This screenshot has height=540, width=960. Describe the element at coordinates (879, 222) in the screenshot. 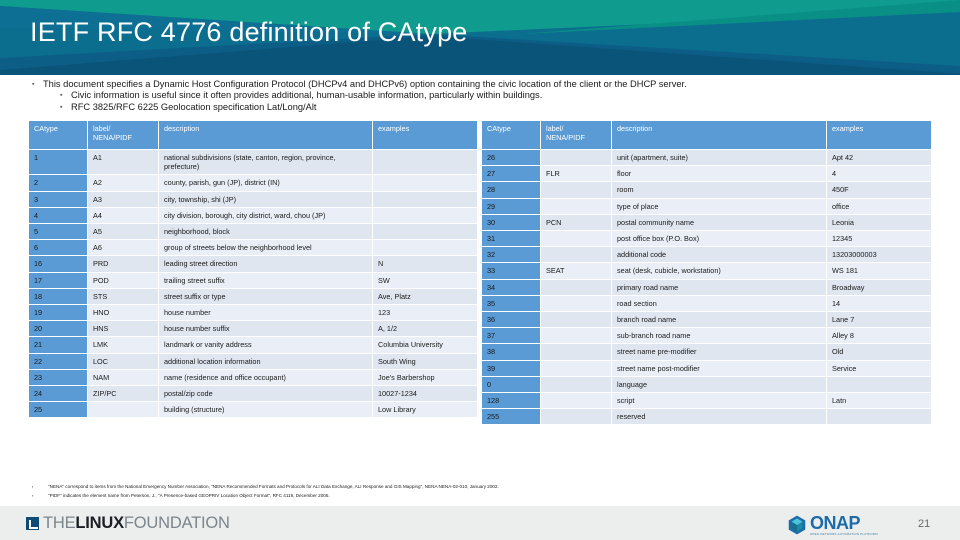

I see `cell-examples: Leonia` at that location.